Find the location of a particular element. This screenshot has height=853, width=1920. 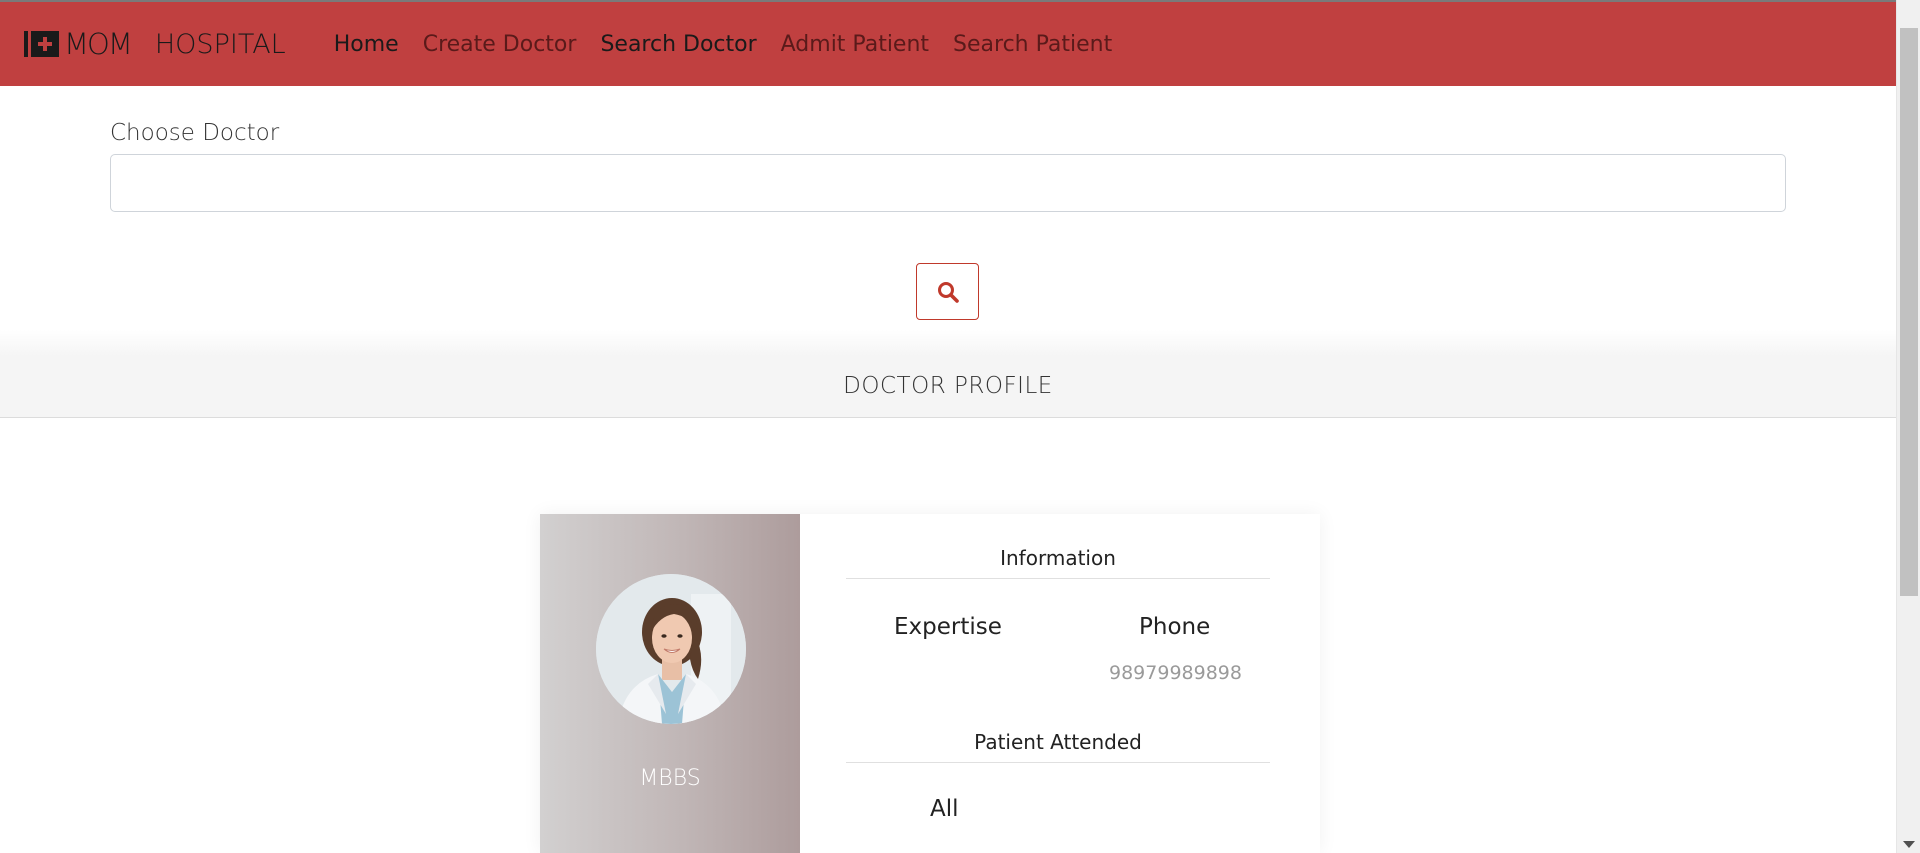

patient-attended-title: Patient Attended is located at coordinates (1058, 746).